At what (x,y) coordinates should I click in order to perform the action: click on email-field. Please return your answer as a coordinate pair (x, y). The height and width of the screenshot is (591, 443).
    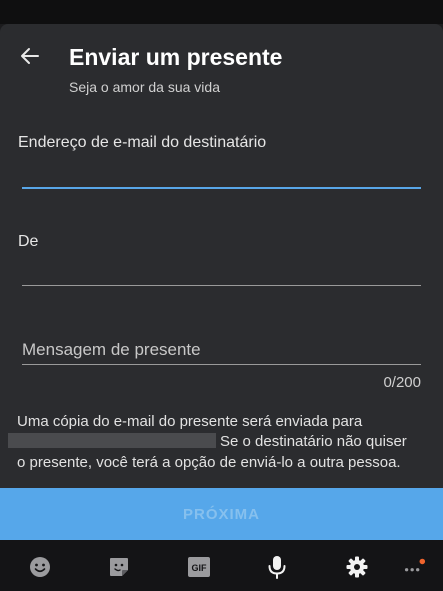
    Looking at the image, I should click on (221, 172).